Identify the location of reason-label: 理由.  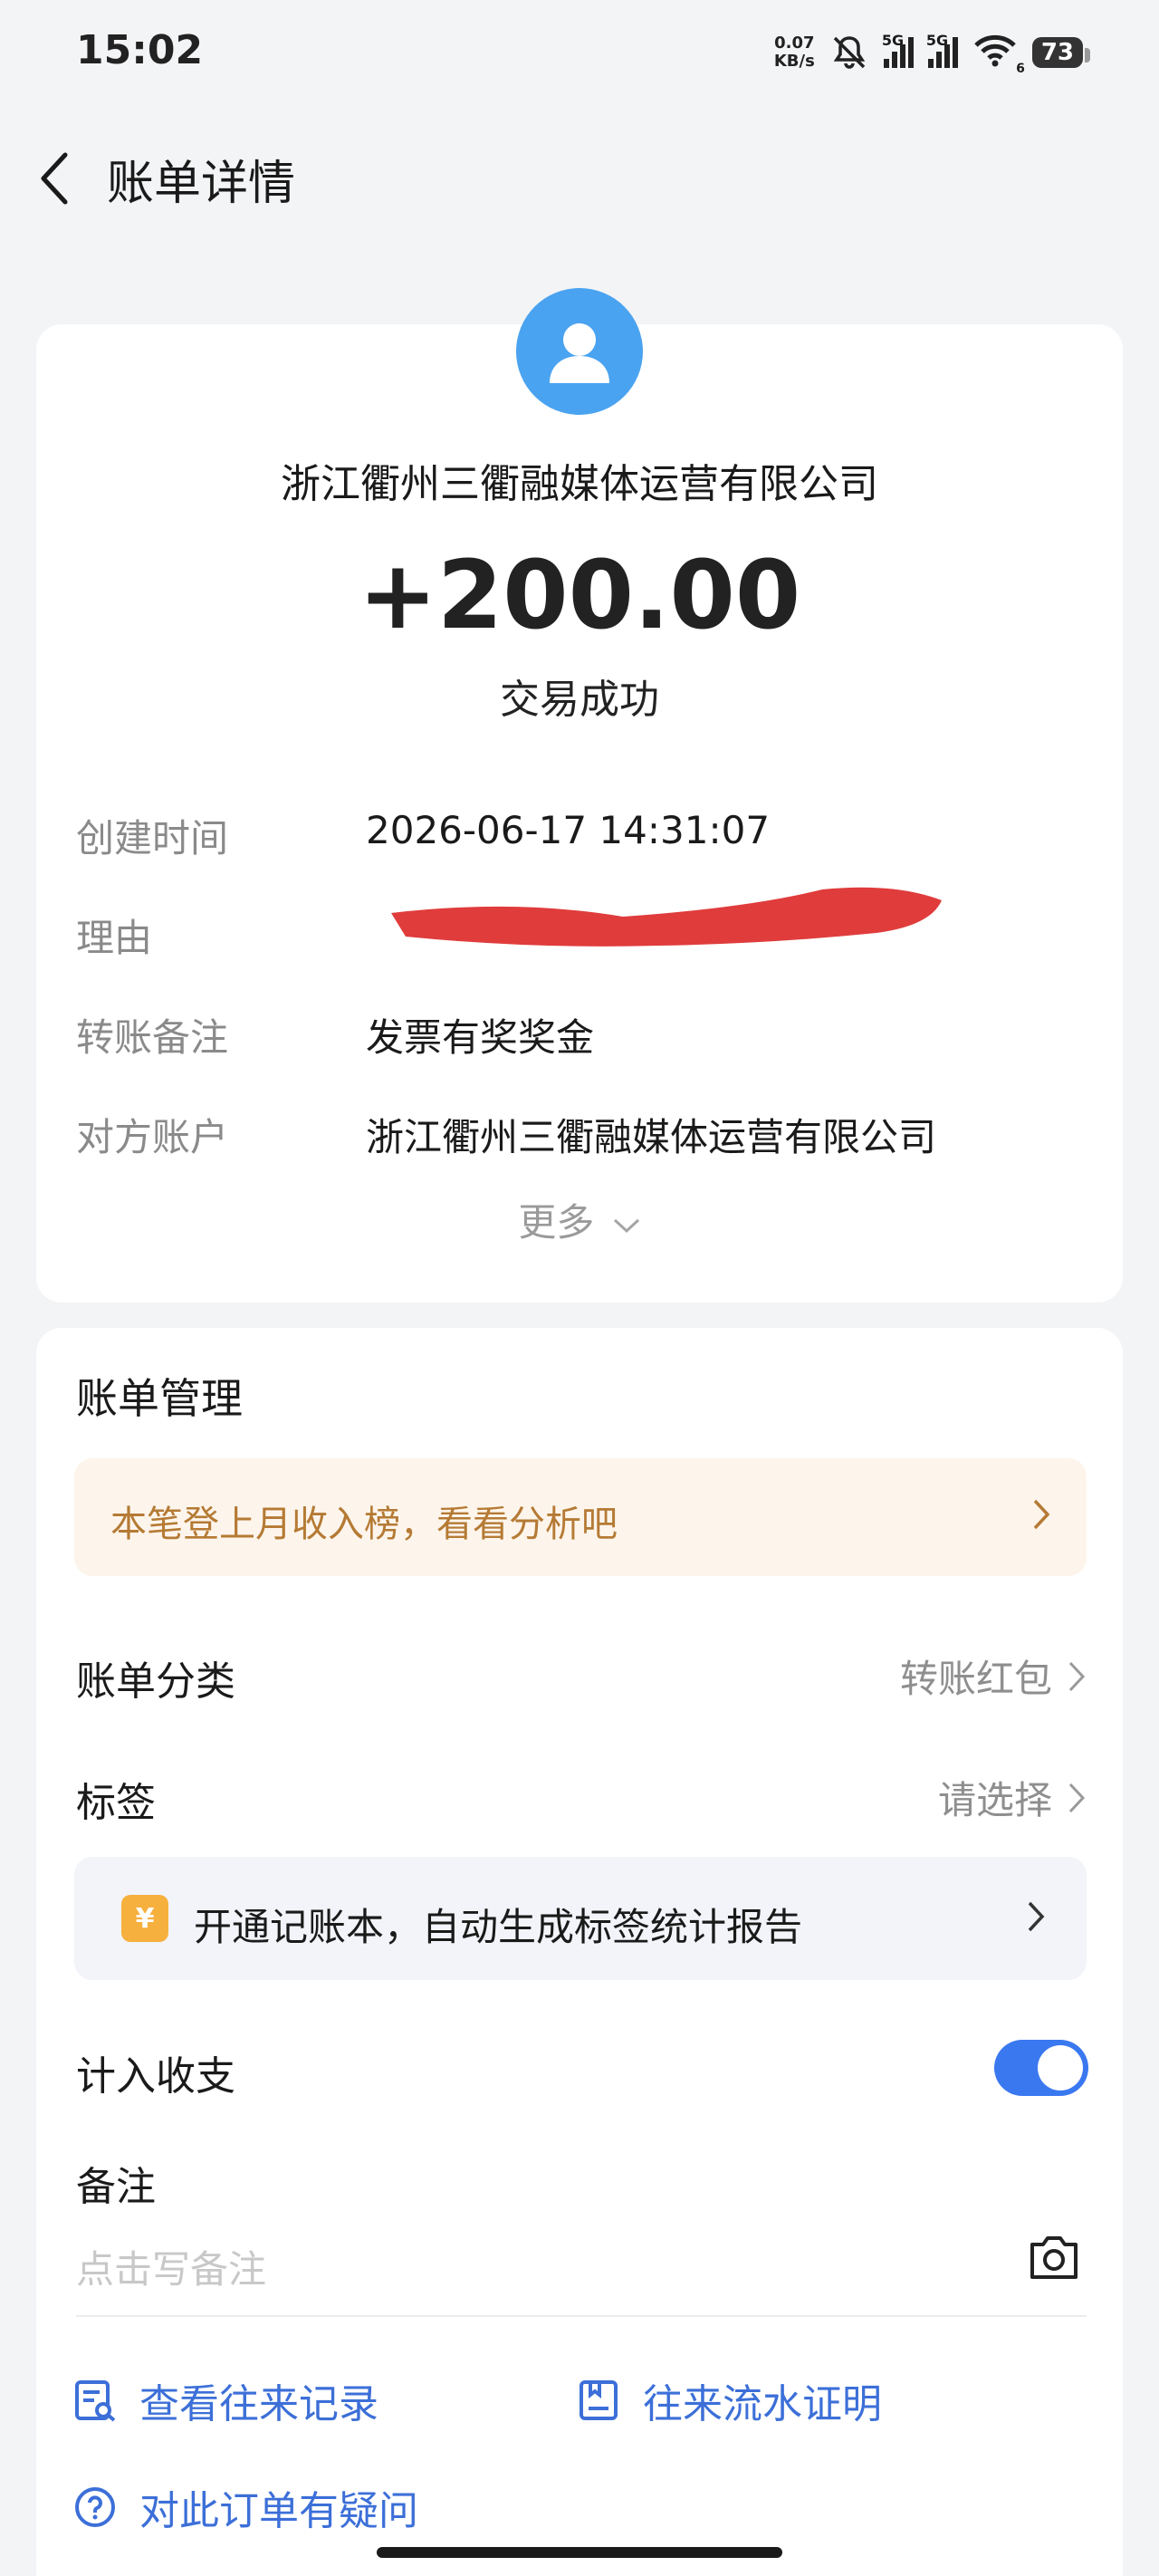
(115, 938).